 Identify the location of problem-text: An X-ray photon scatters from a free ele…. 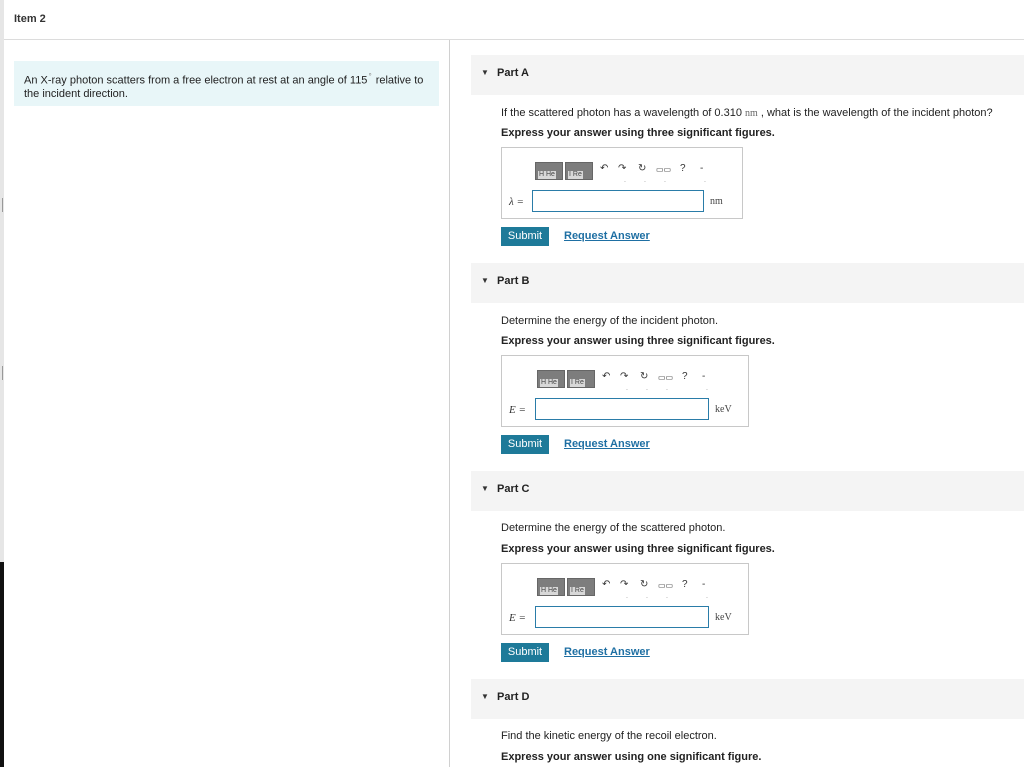
(196, 80).